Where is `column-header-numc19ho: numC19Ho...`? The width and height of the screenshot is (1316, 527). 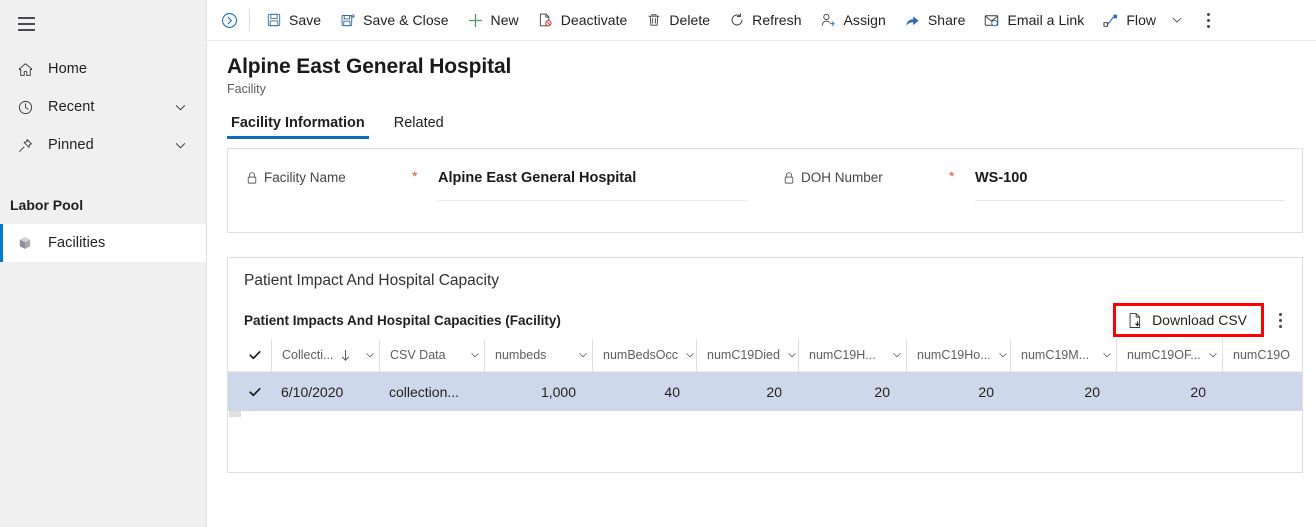
column-header-numc19ho: numC19Ho... is located at coordinates (958, 355).